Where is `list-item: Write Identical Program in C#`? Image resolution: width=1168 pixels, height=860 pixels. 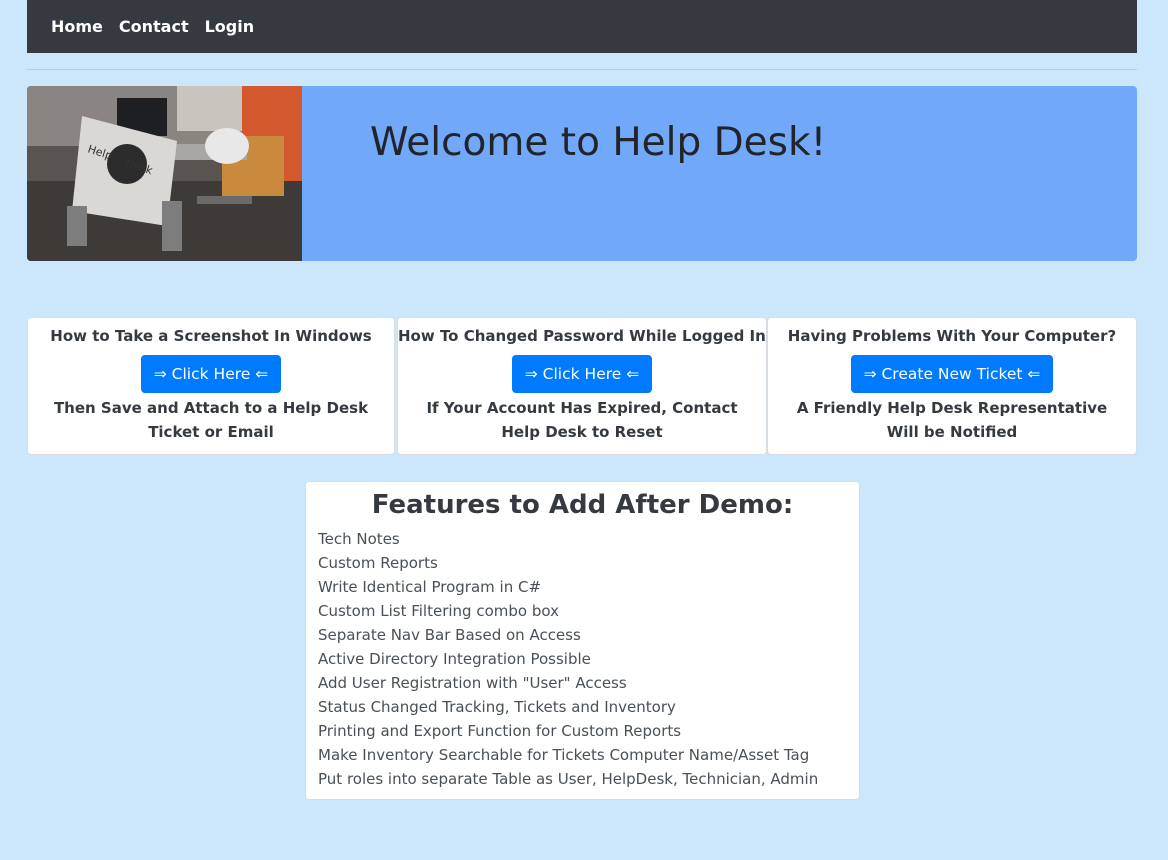 list-item: Write Identical Program in C# is located at coordinates (430, 587).